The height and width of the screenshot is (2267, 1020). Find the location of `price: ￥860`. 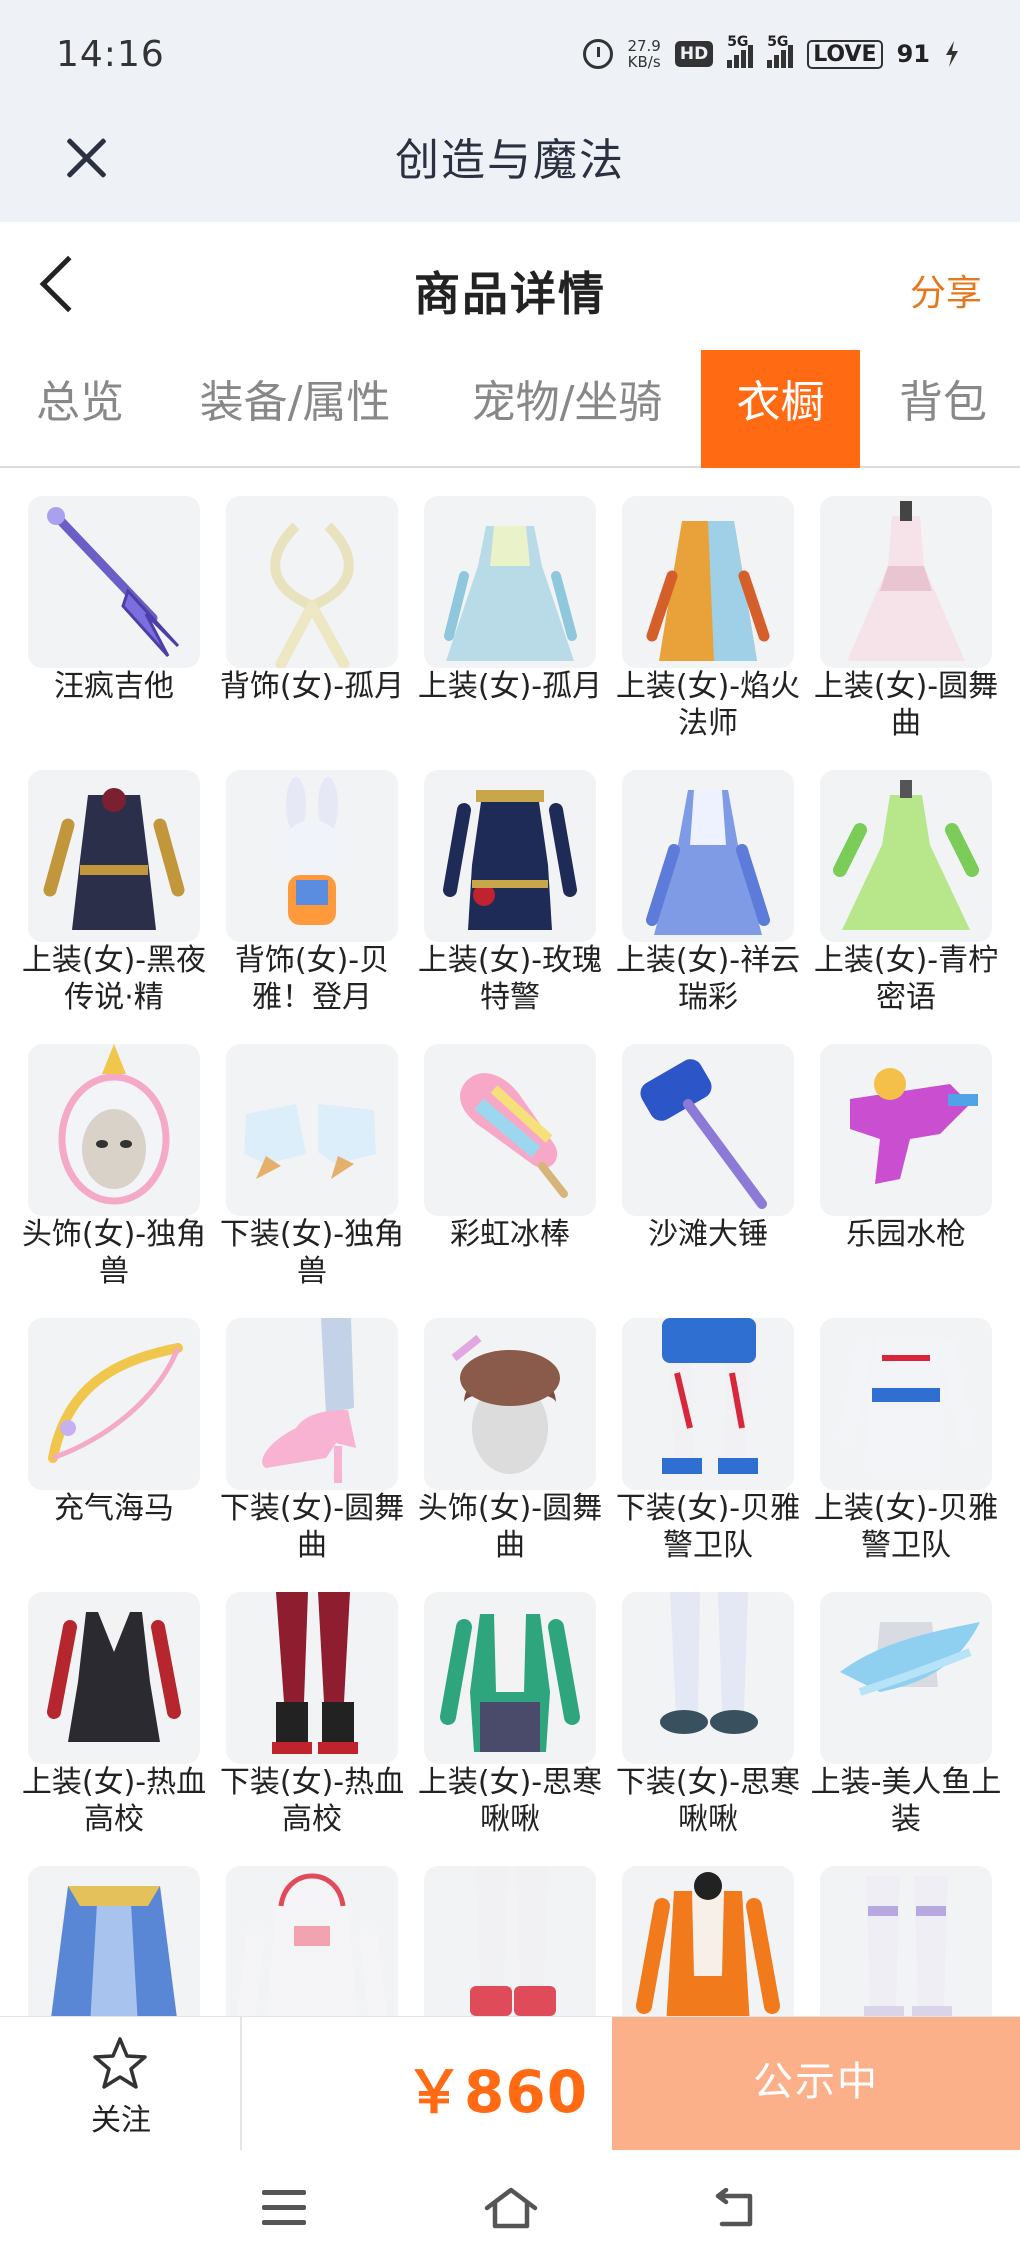

price: ￥860 is located at coordinates (497, 2092).